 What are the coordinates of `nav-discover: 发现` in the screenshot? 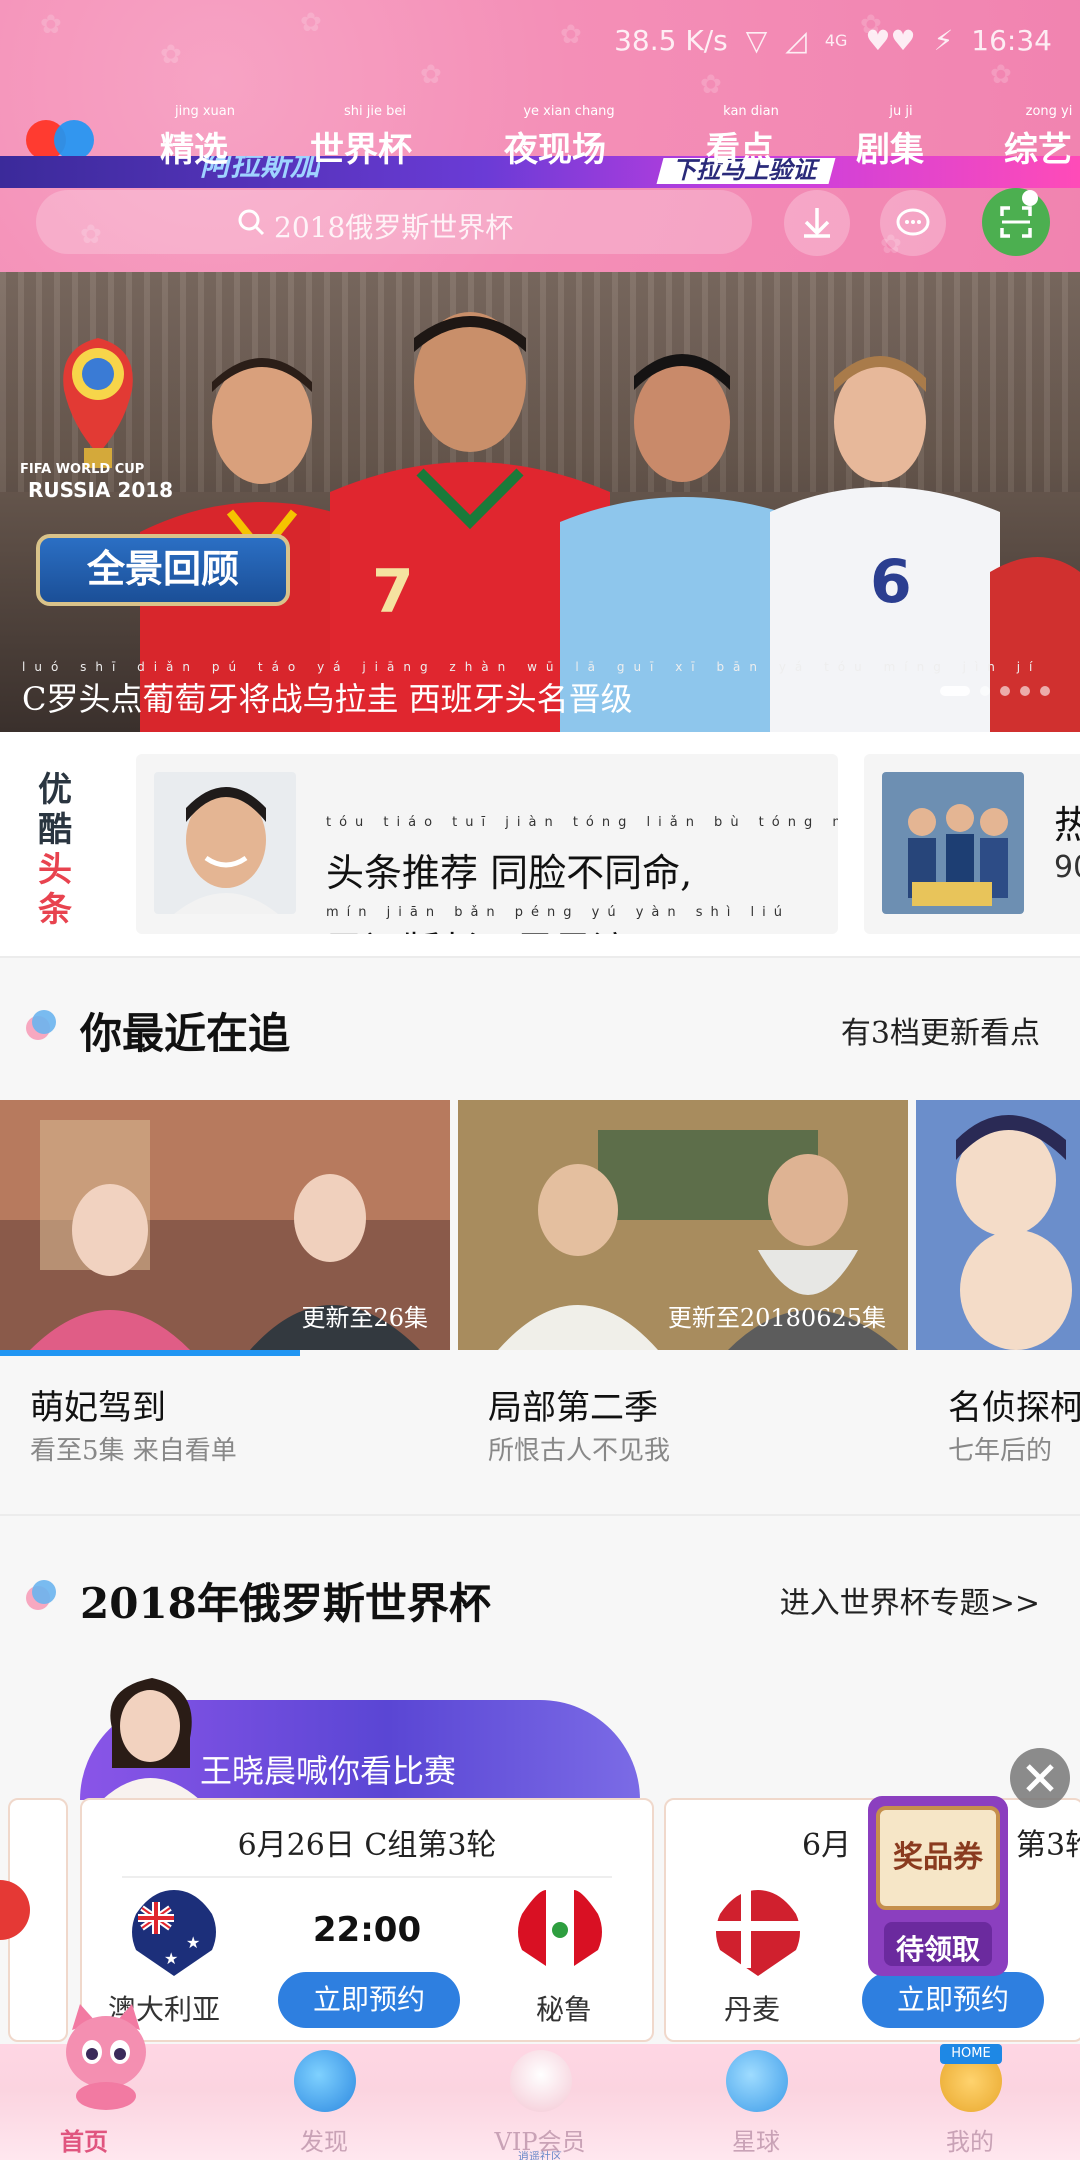 It's located at (324, 2102).